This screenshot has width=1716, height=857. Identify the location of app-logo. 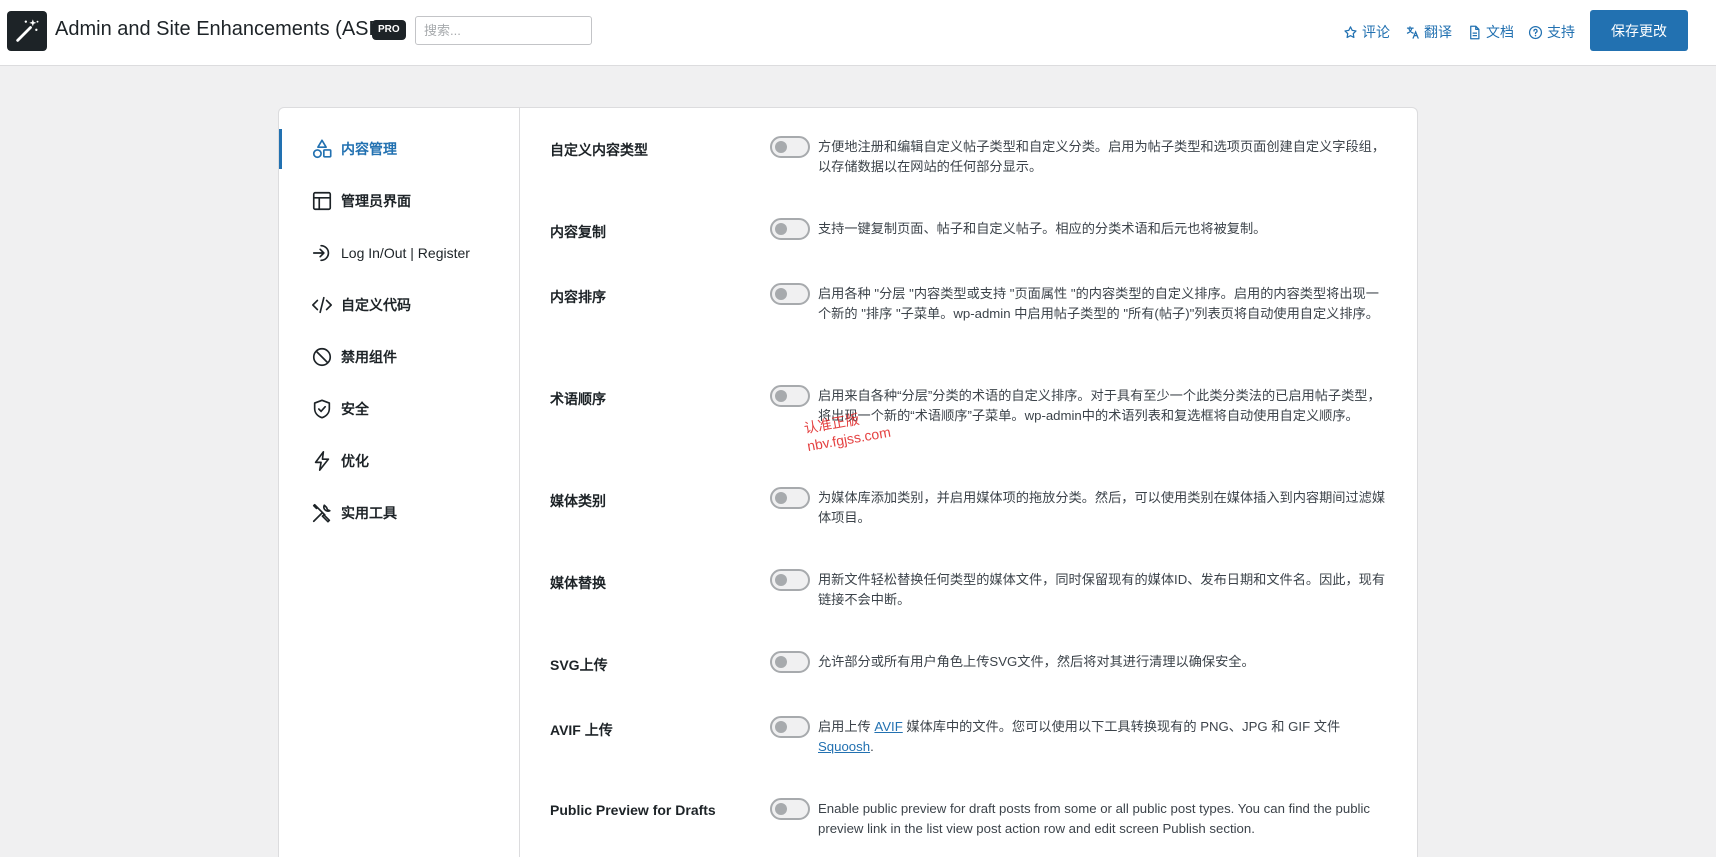
(27, 31).